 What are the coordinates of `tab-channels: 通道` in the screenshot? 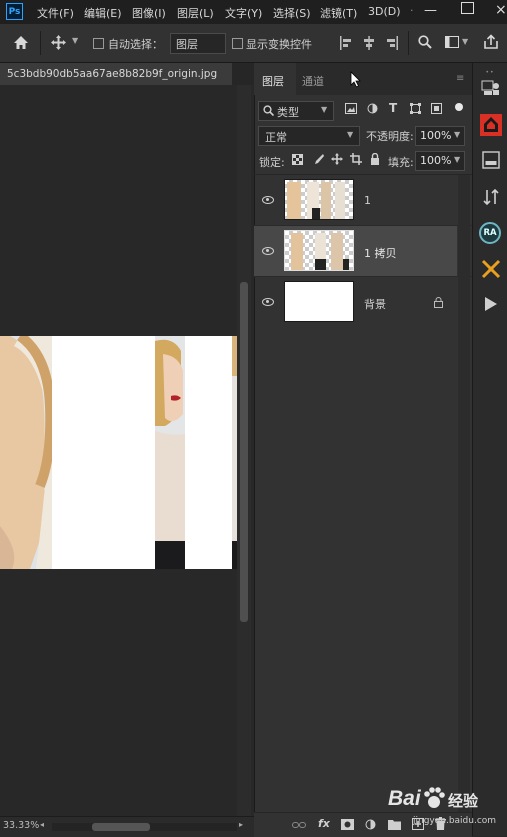 It's located at (313, 81).